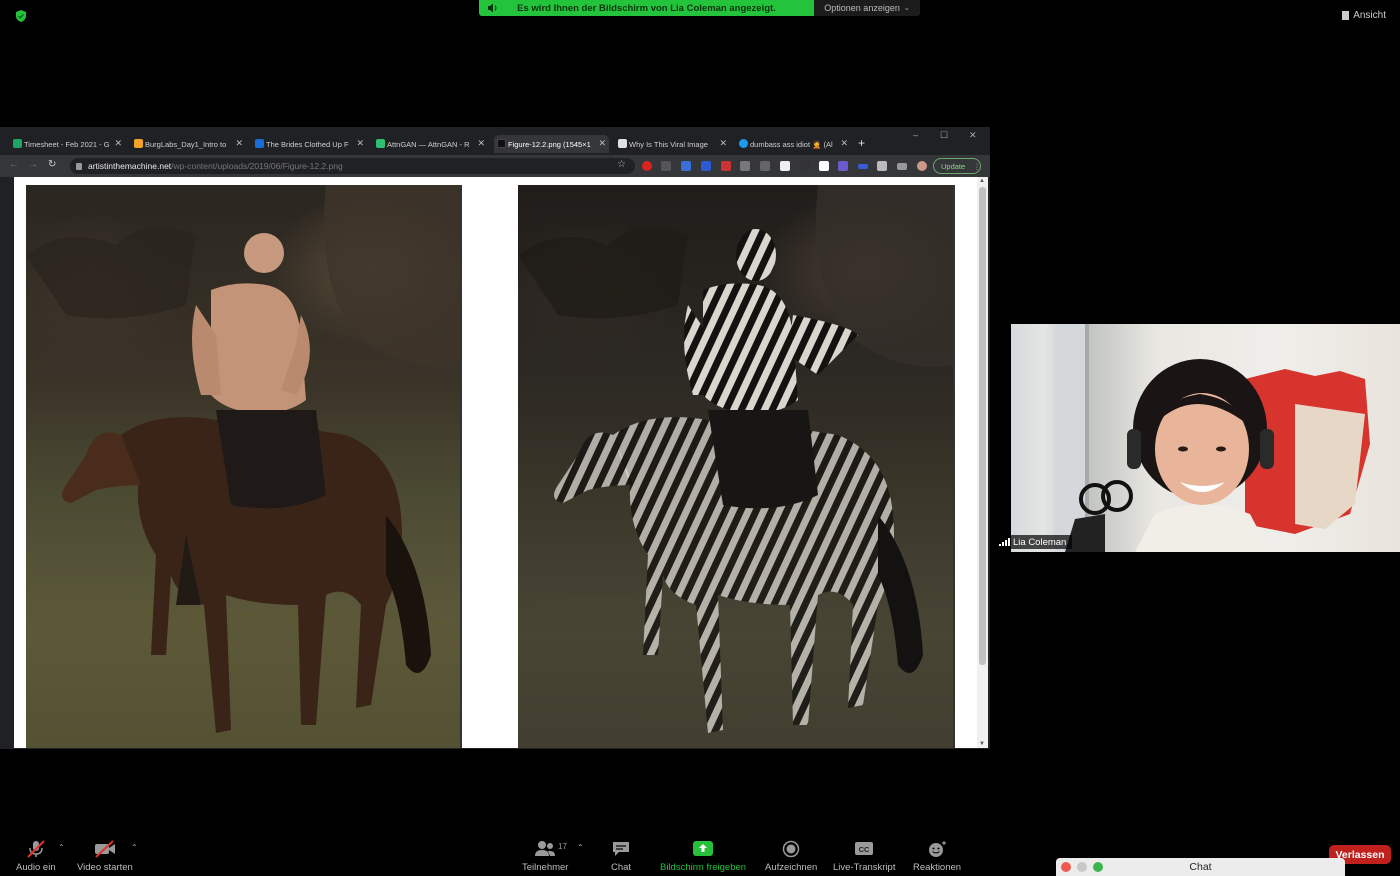 This screenshot has width=1400, height=876. Describe the element at coordinates (14, 164) in the screenshot. I see `back-icon: ←` at that location.